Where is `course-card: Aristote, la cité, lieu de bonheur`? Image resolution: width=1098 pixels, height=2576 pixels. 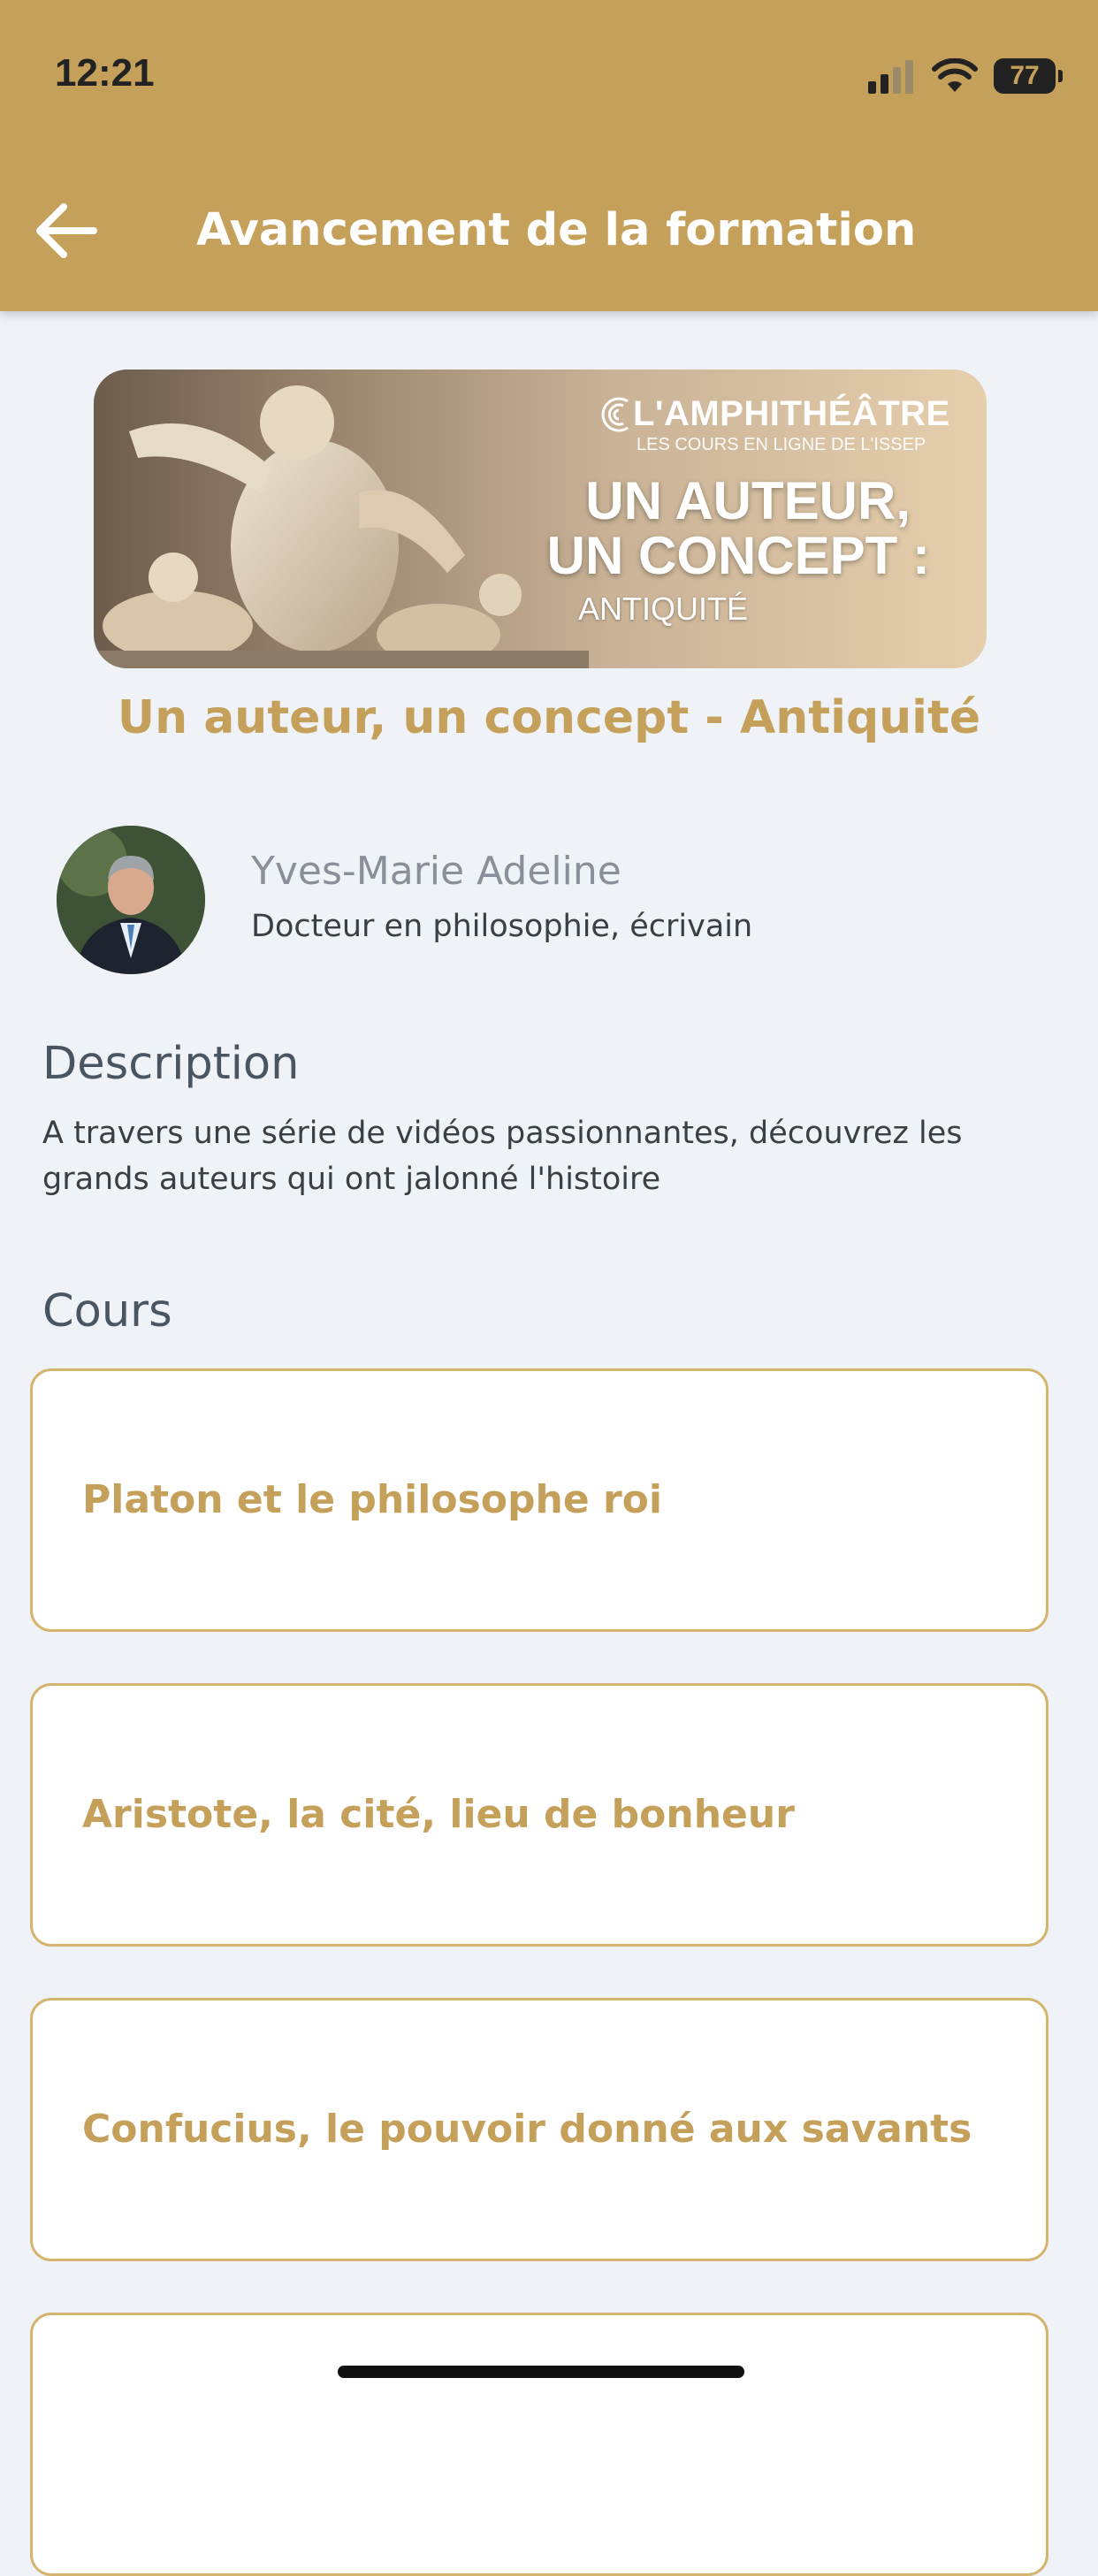 course-card: Aristote, la cité, lieu de bonheur is located at coordinates (539, 1815).